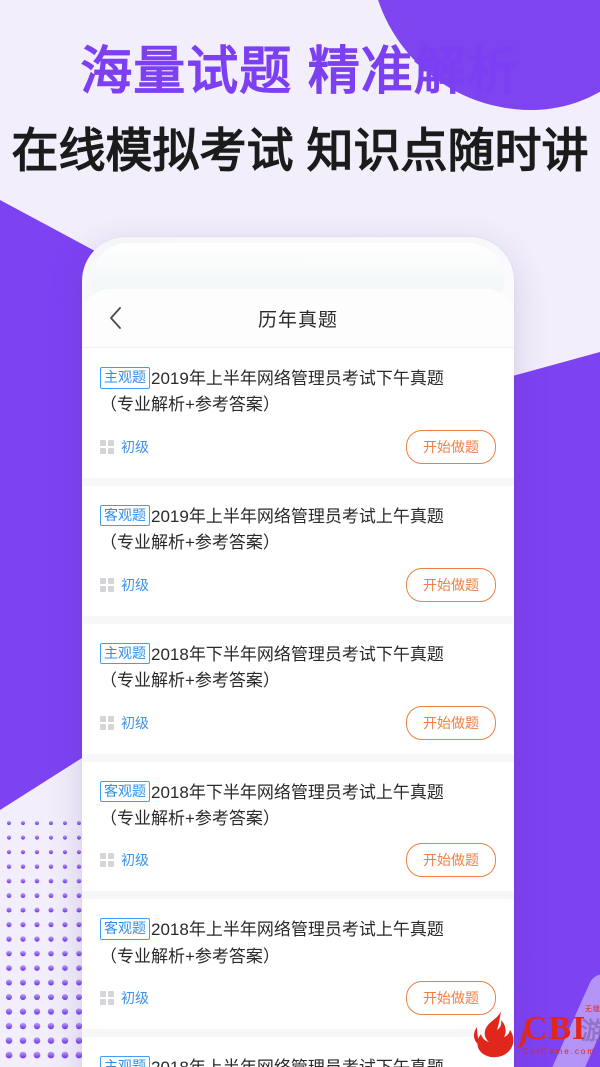 The height and width of the screenshot is (1067, 600). I want to click on watermark-url: CbiGame.com, so click(559, 1051).